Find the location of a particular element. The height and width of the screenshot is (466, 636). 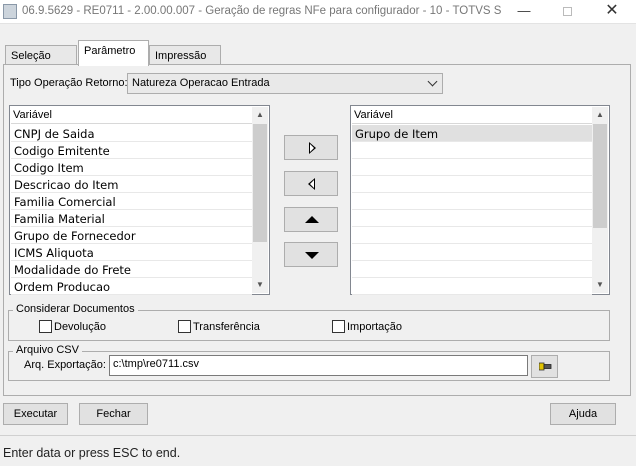

maximize-button is located at coordinates (567, 12).